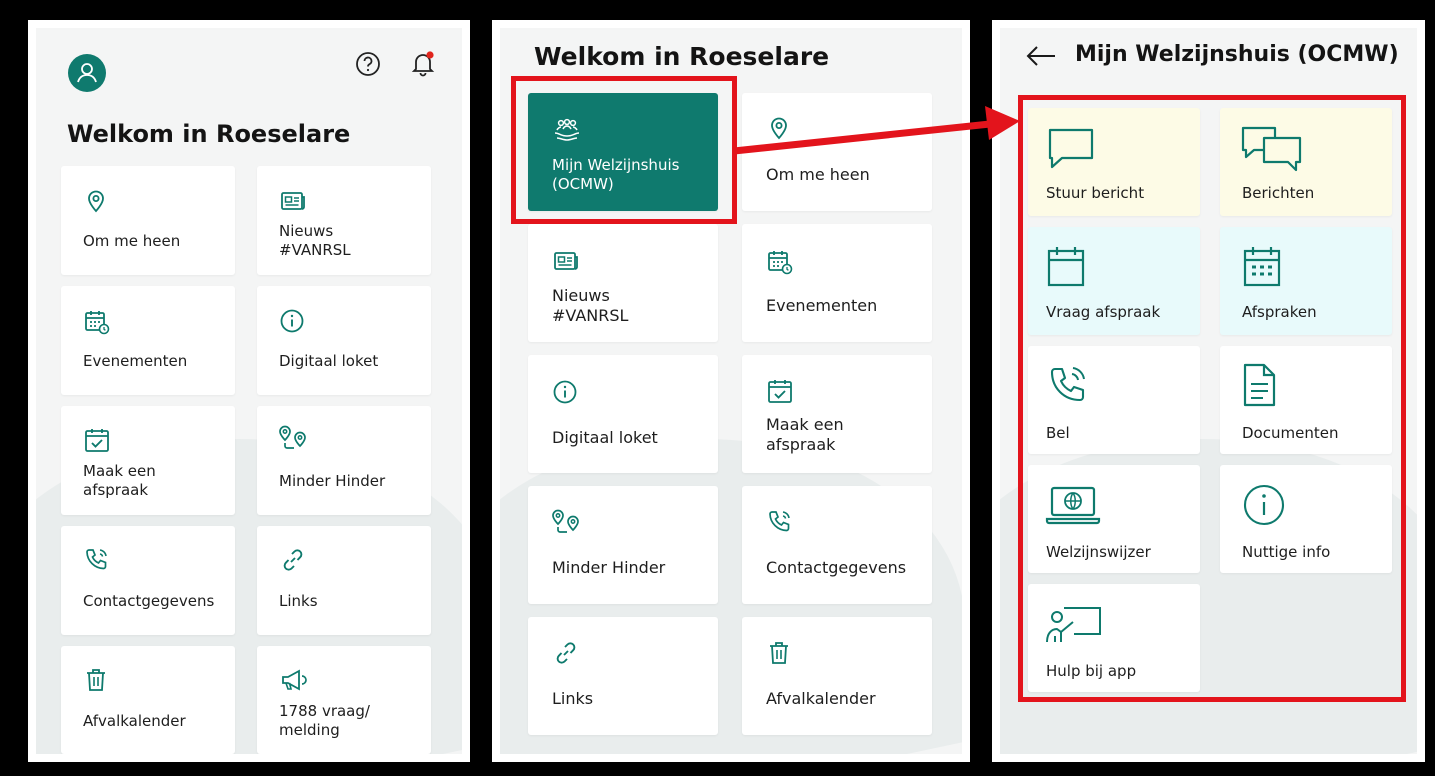  What do you see at coordinates (1114, 638) in the screenshot?
I see `tile-hulp-bij-app: Hulp bij app` at bounding box center [1114, 638].